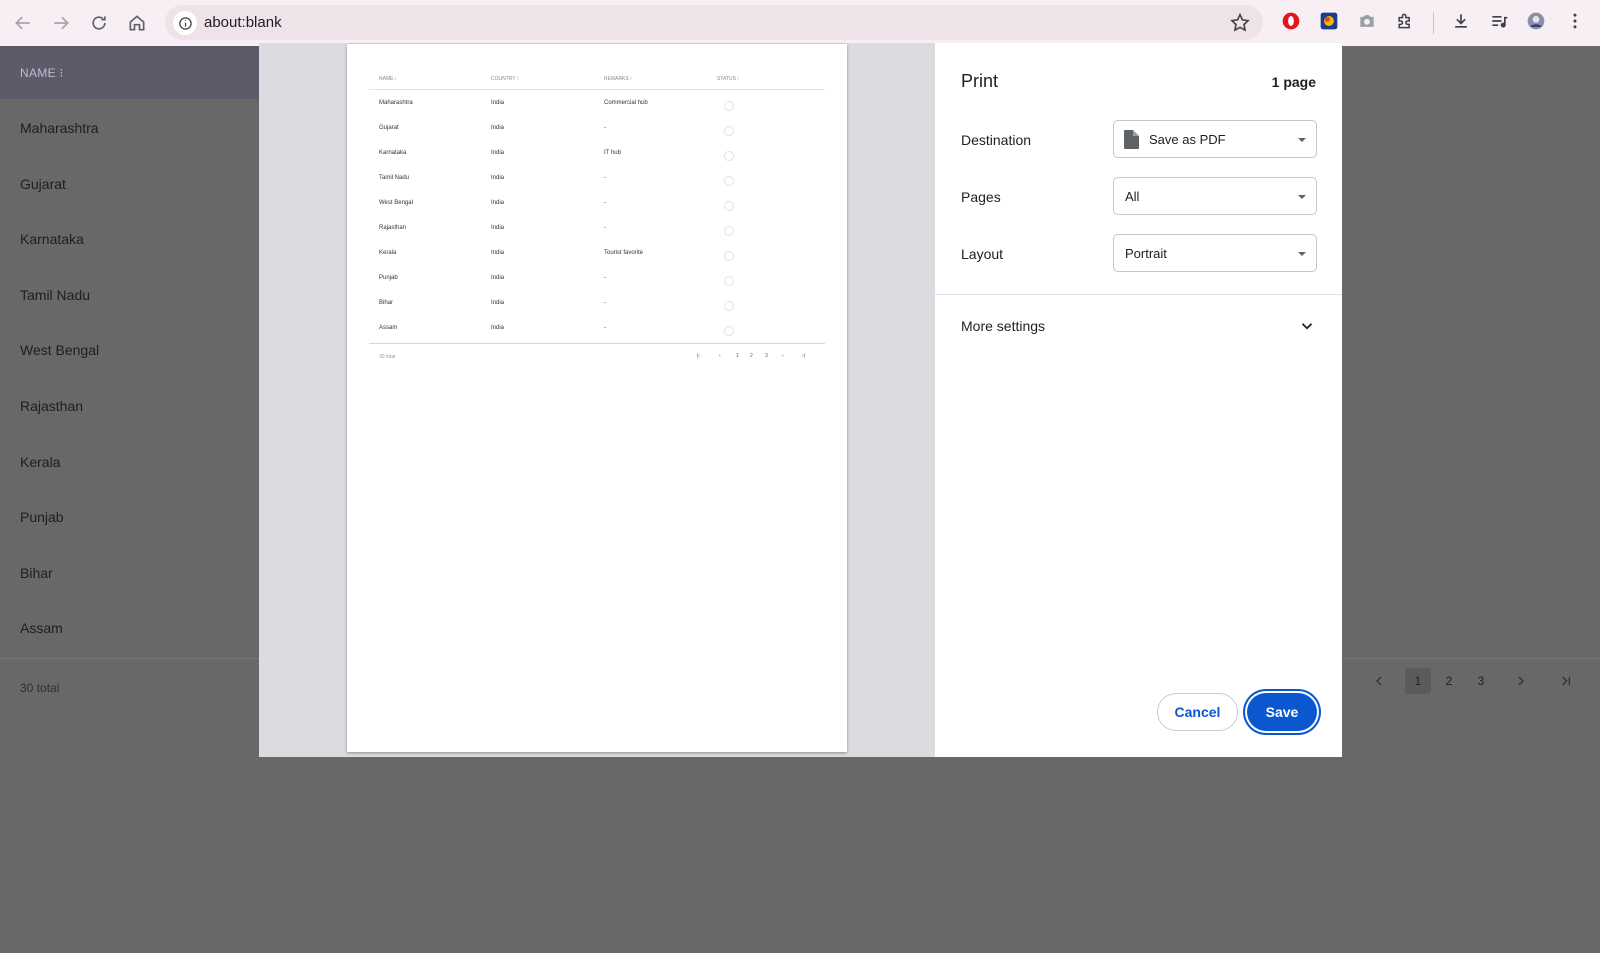  I want to click on pages-label: Pages, so click(981, 197).